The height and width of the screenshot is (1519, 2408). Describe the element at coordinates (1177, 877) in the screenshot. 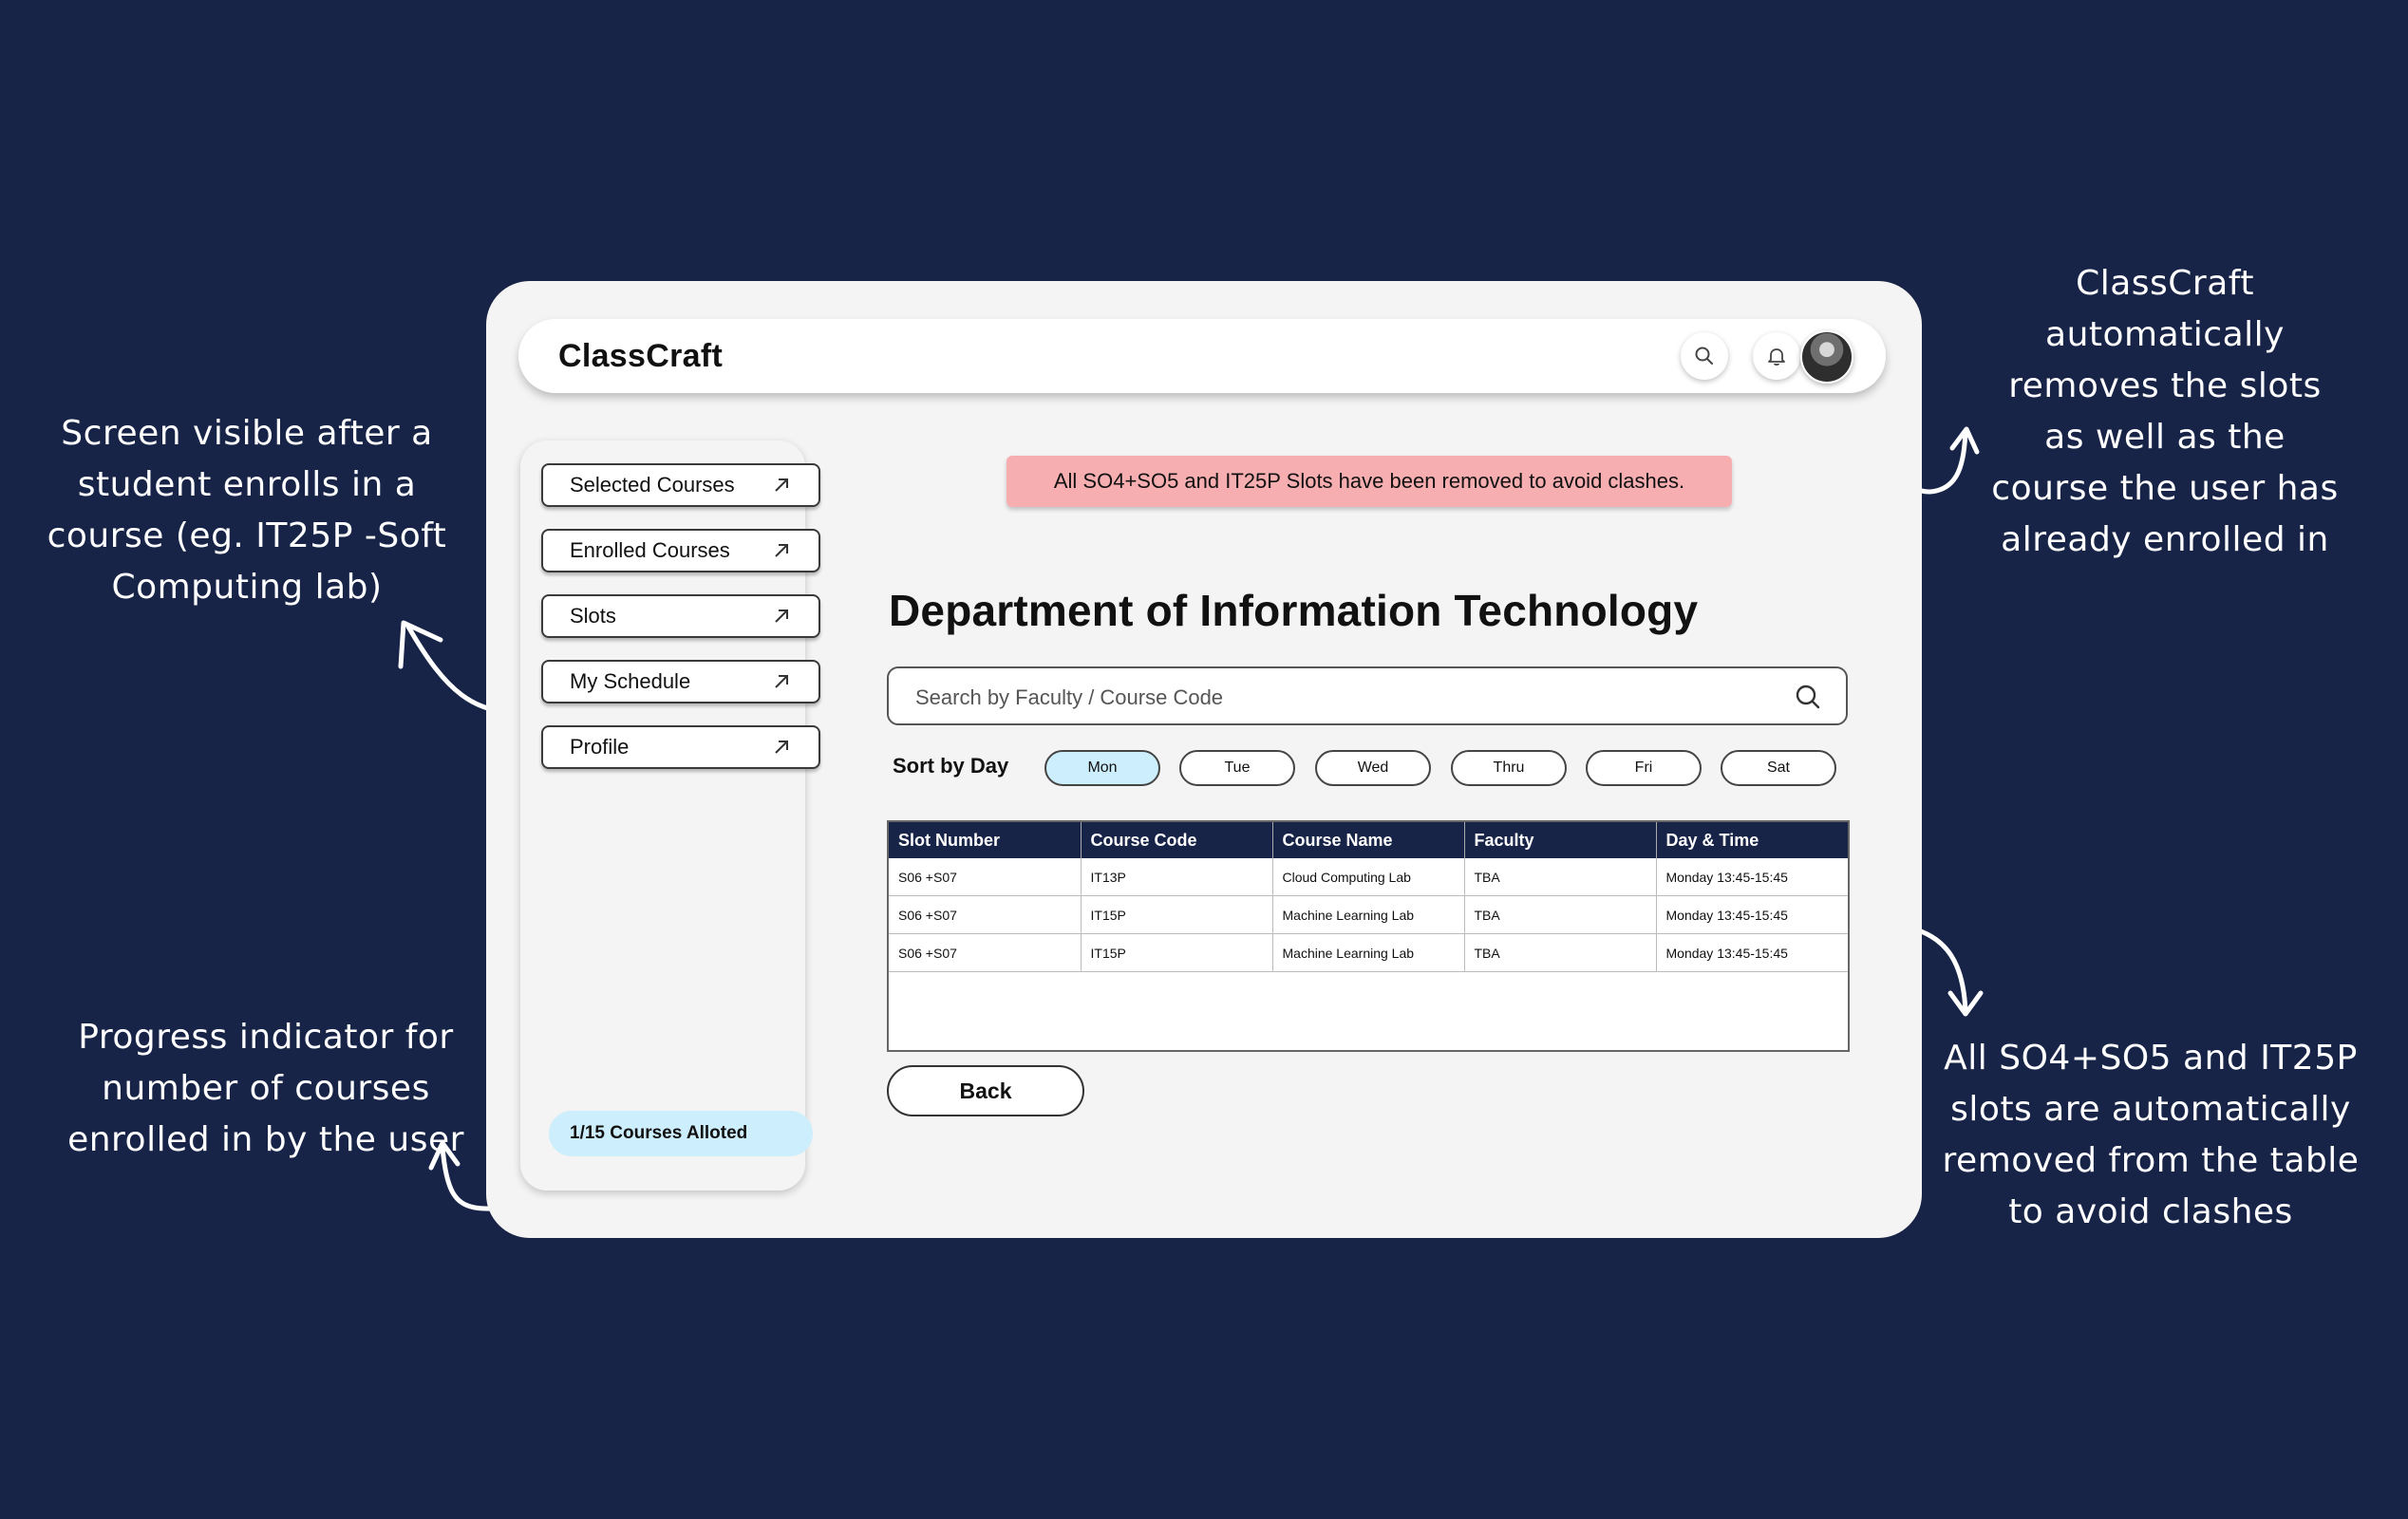

I see `cell-course-code: IT13P` at that location.